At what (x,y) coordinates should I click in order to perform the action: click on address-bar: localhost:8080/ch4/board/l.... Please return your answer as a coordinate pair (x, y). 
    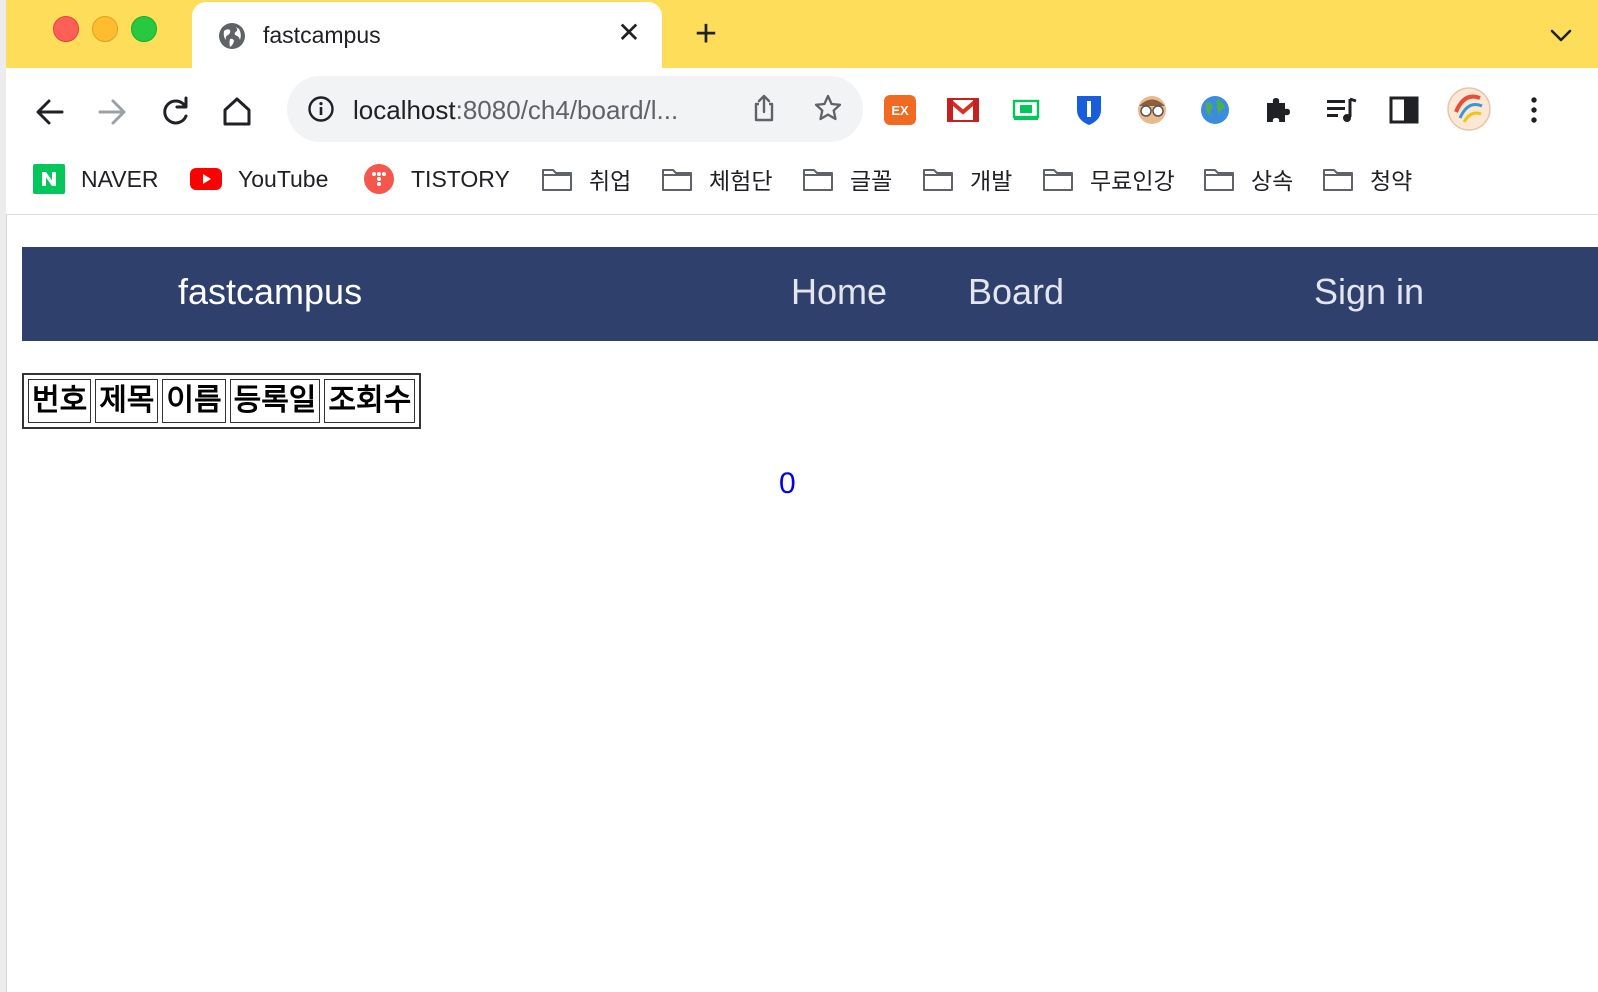
    Looking at the image, I should click on (575, 109).